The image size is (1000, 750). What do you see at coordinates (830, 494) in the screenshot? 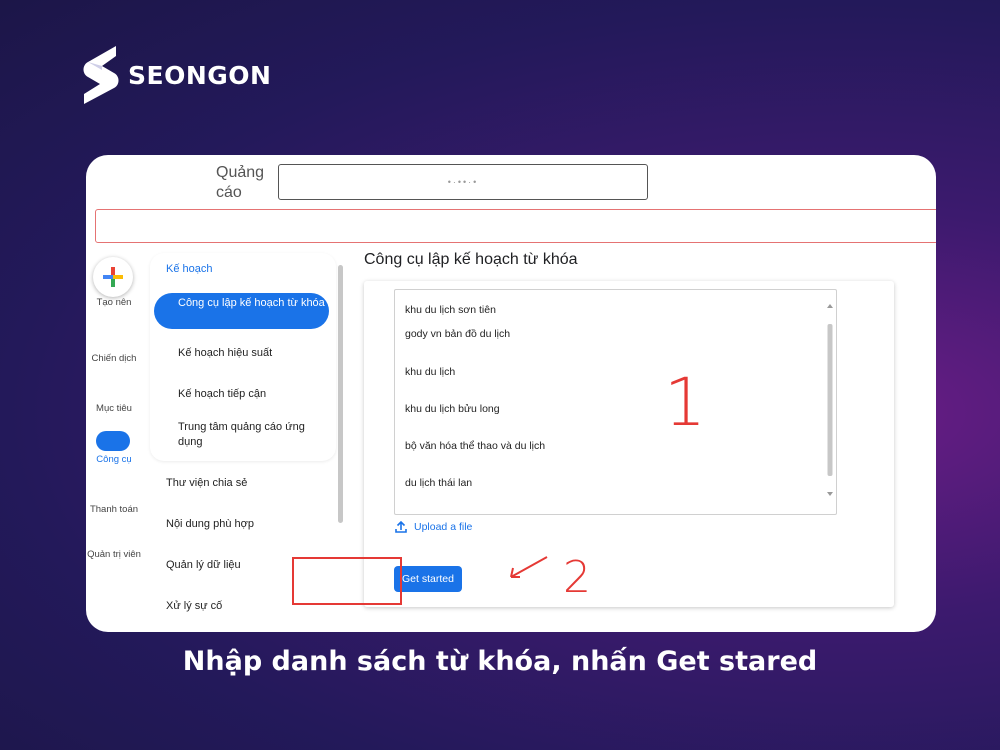
I see `scroll-down-icon` at bounding box center [830, 494].